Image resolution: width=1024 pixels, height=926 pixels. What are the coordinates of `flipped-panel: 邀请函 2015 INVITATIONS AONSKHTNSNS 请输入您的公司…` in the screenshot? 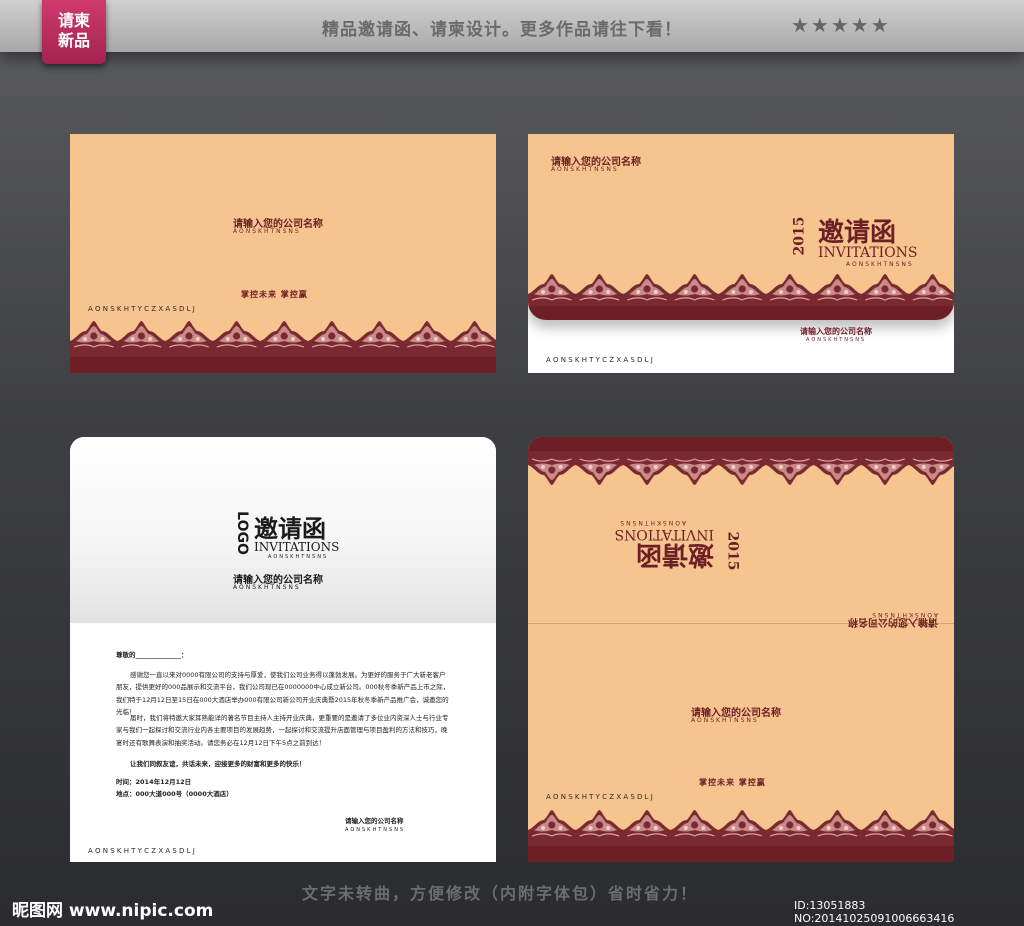 It's located at (741, 556).